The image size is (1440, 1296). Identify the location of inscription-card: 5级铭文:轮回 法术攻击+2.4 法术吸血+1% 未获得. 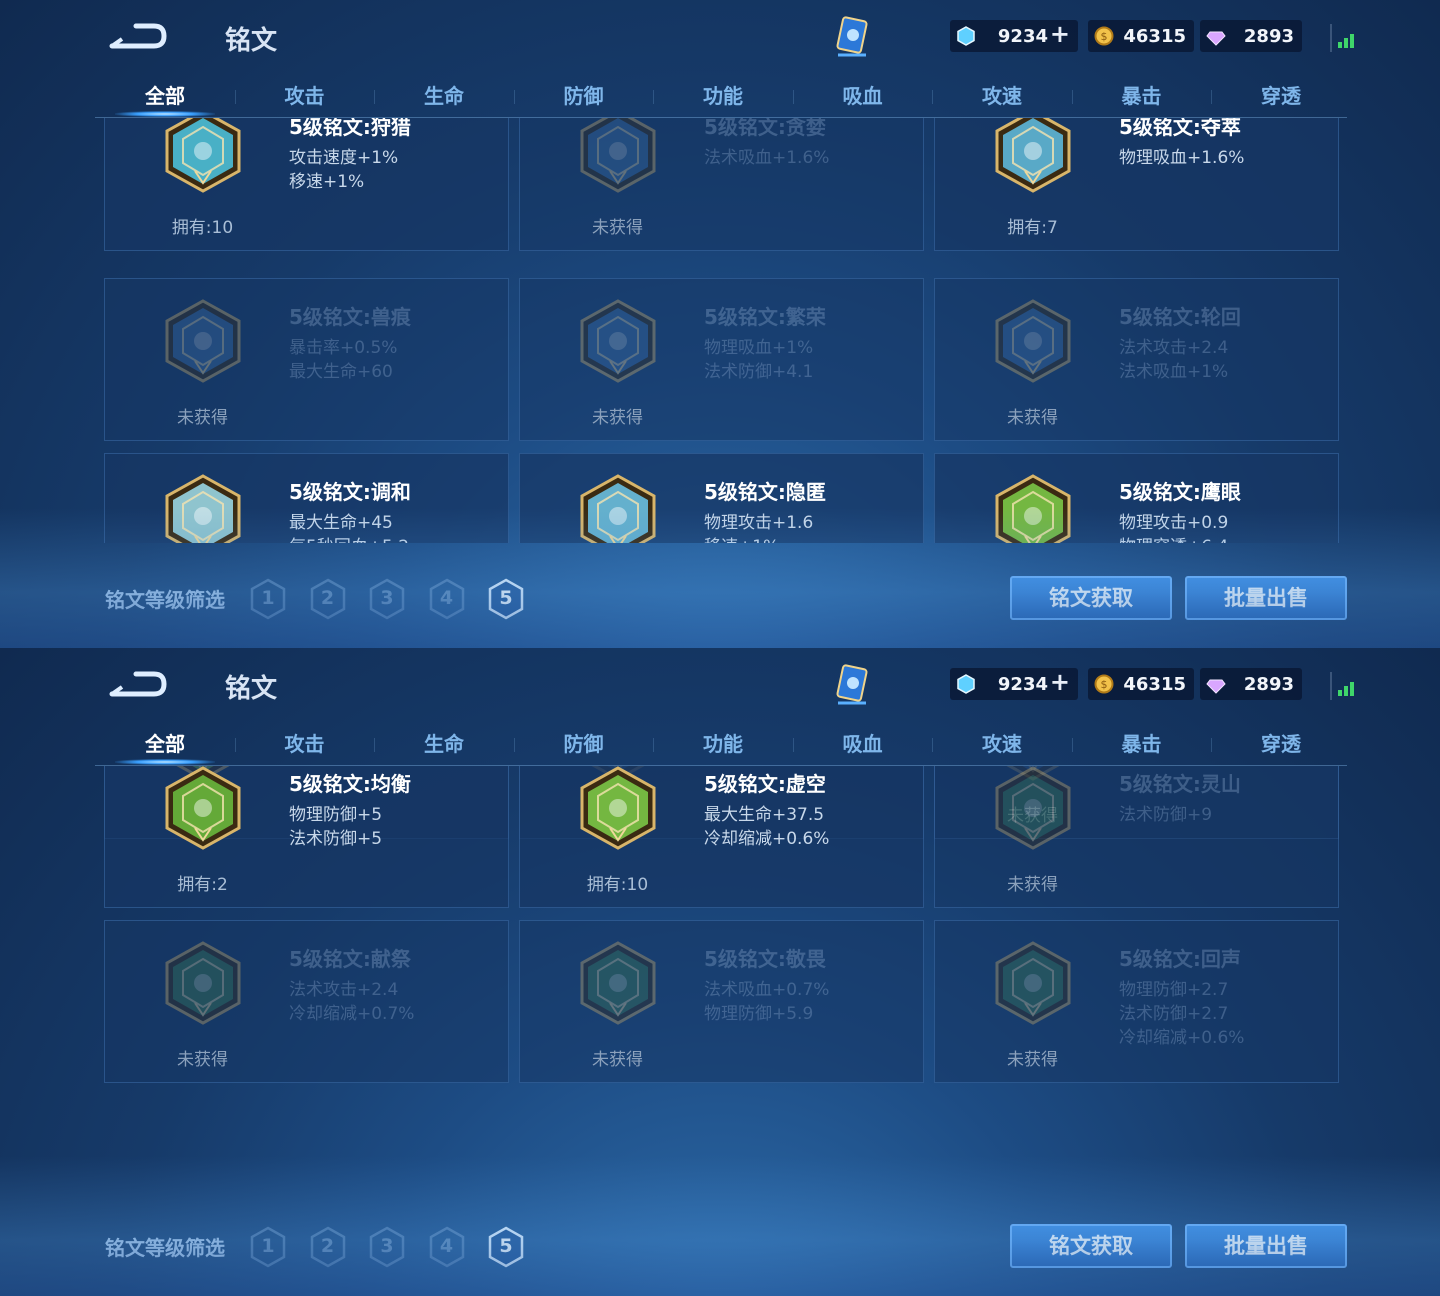
(1136, 359).